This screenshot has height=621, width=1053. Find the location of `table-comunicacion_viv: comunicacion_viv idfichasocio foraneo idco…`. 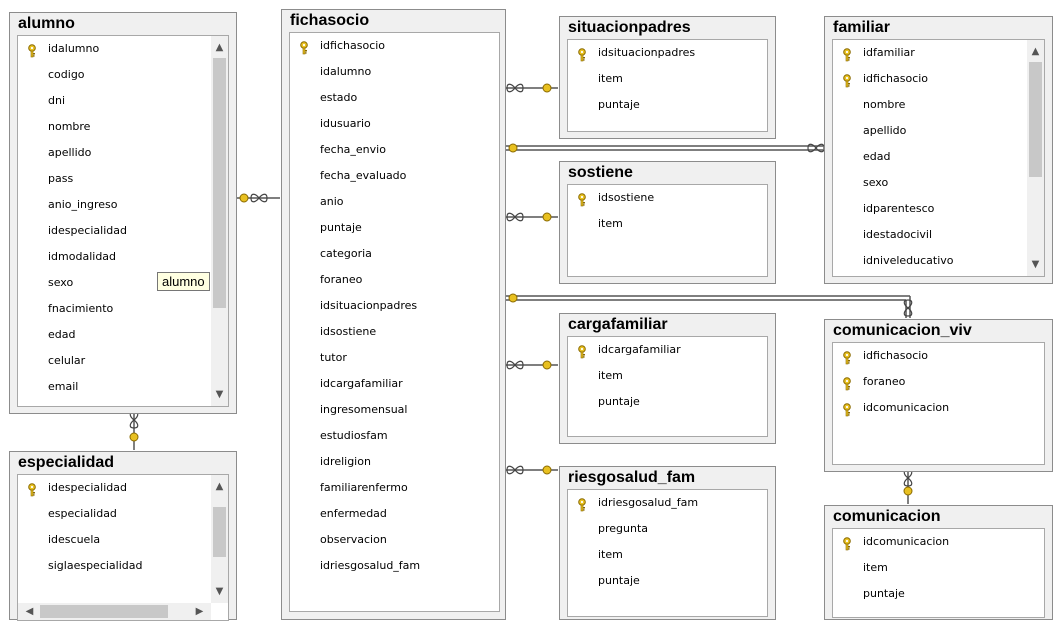

table-comunicacion_viv: comunicacion_viv idfichasocio foraneo idco… is located at coordinates (938, 395).